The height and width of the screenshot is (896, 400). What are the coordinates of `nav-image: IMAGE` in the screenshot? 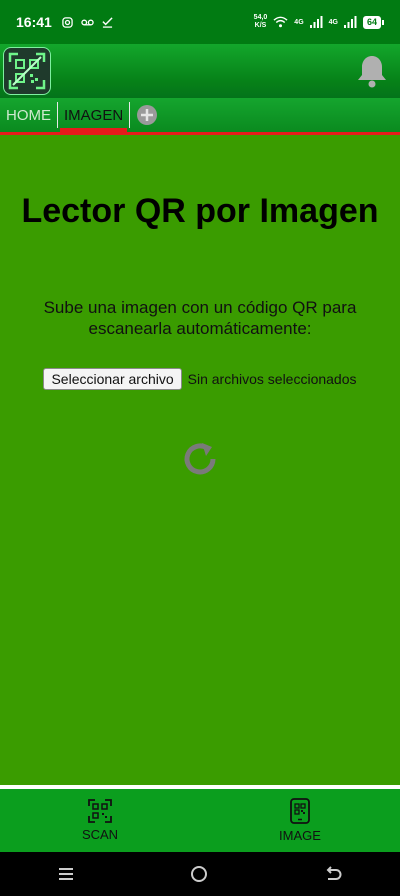 It's located at (300, 820).